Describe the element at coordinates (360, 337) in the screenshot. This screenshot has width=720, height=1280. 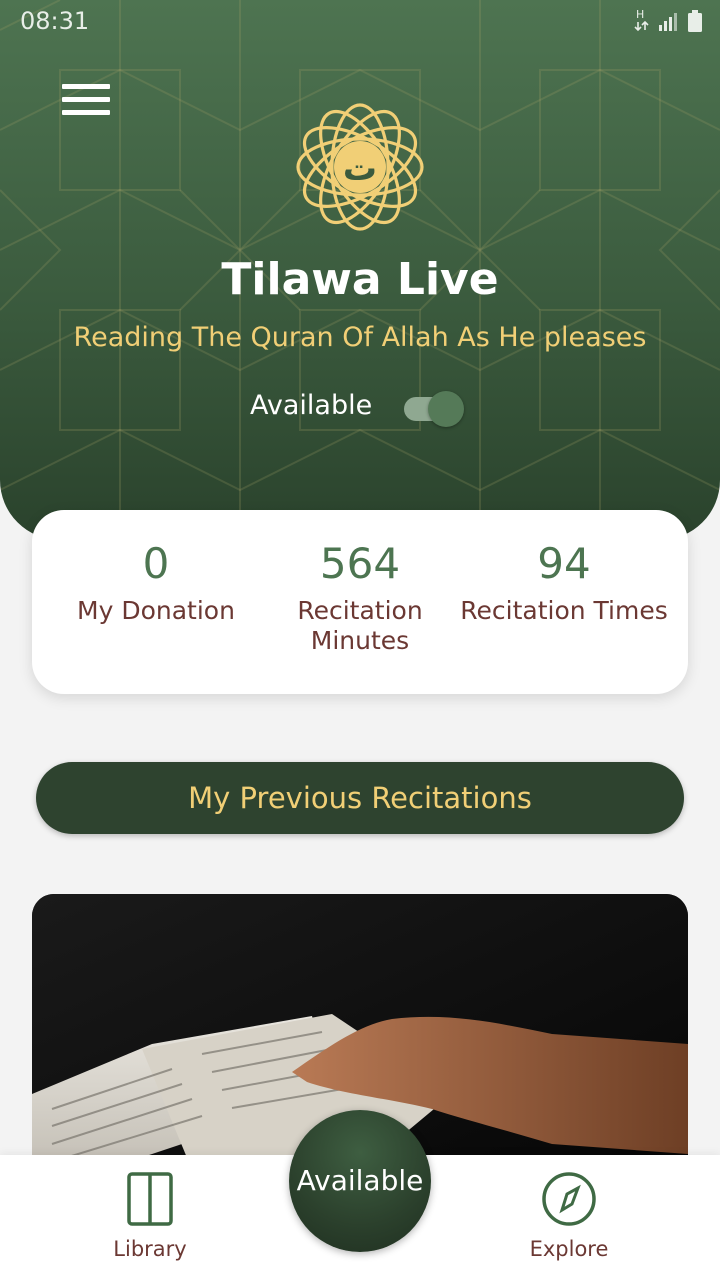
I see `app-subtitle: Reading The Quran Of Allah As He pleases` at that location.